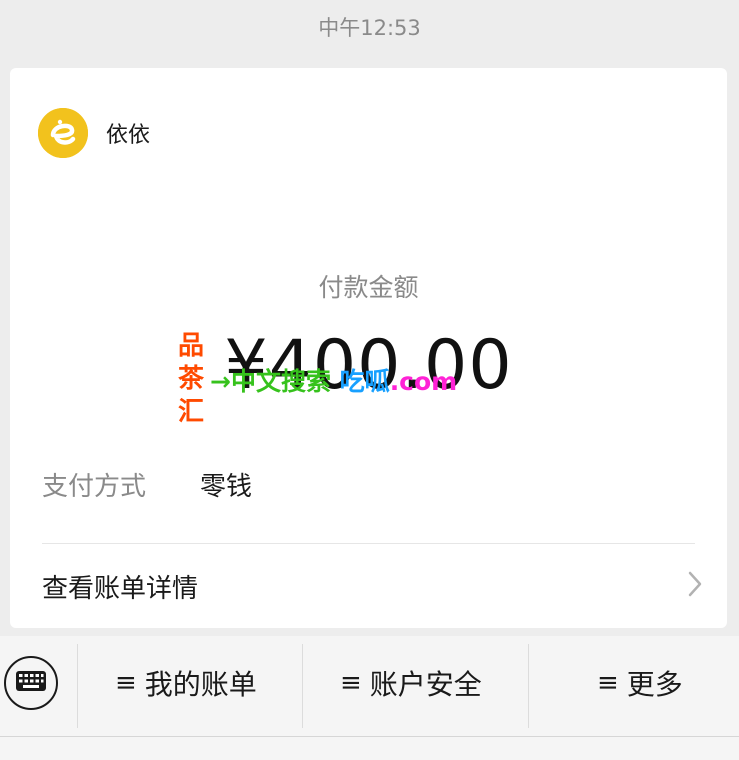 The height and width of the screenshot is (760, 739). I want to click on payment-method-row: 支付方式 零钱, so click(147, 484).